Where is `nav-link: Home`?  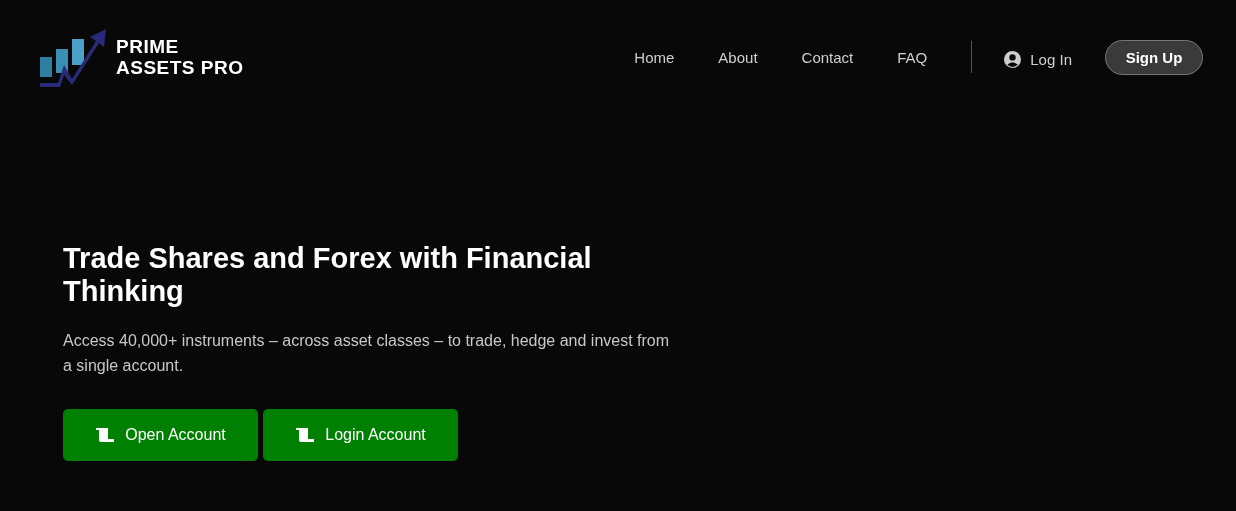 nav-link: Home is located at coordinates (654, 57).